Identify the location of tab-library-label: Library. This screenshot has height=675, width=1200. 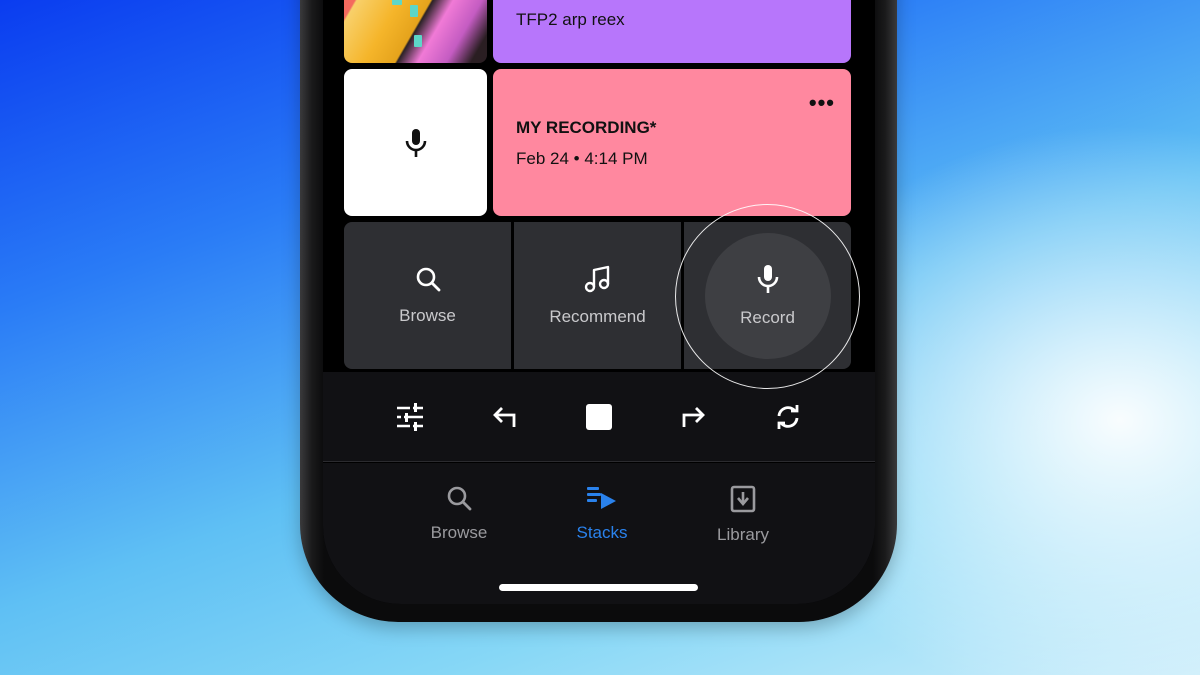
(743, 534).